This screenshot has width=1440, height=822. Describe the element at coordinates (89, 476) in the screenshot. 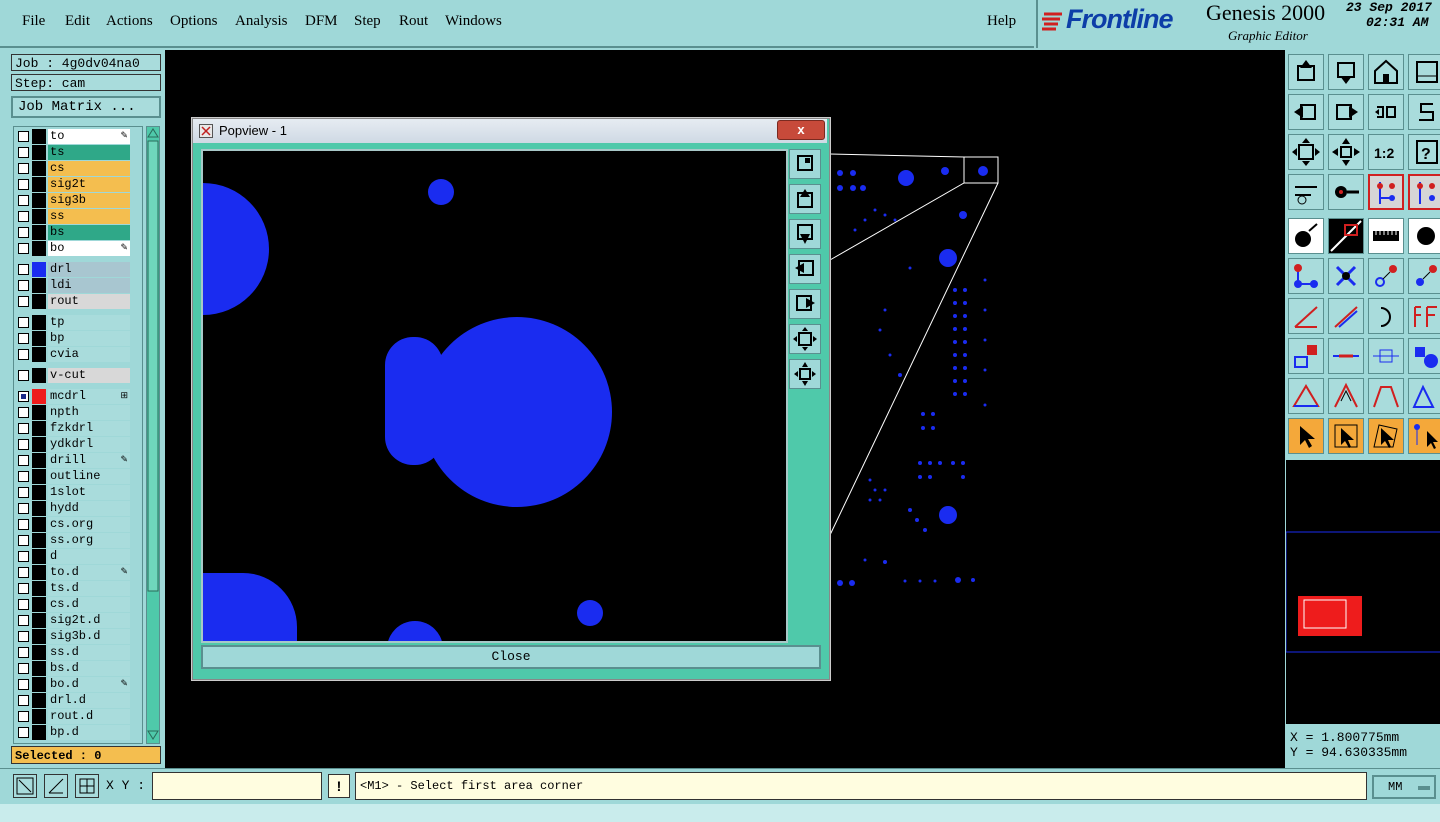

I see `layer-name: outline` at that location.